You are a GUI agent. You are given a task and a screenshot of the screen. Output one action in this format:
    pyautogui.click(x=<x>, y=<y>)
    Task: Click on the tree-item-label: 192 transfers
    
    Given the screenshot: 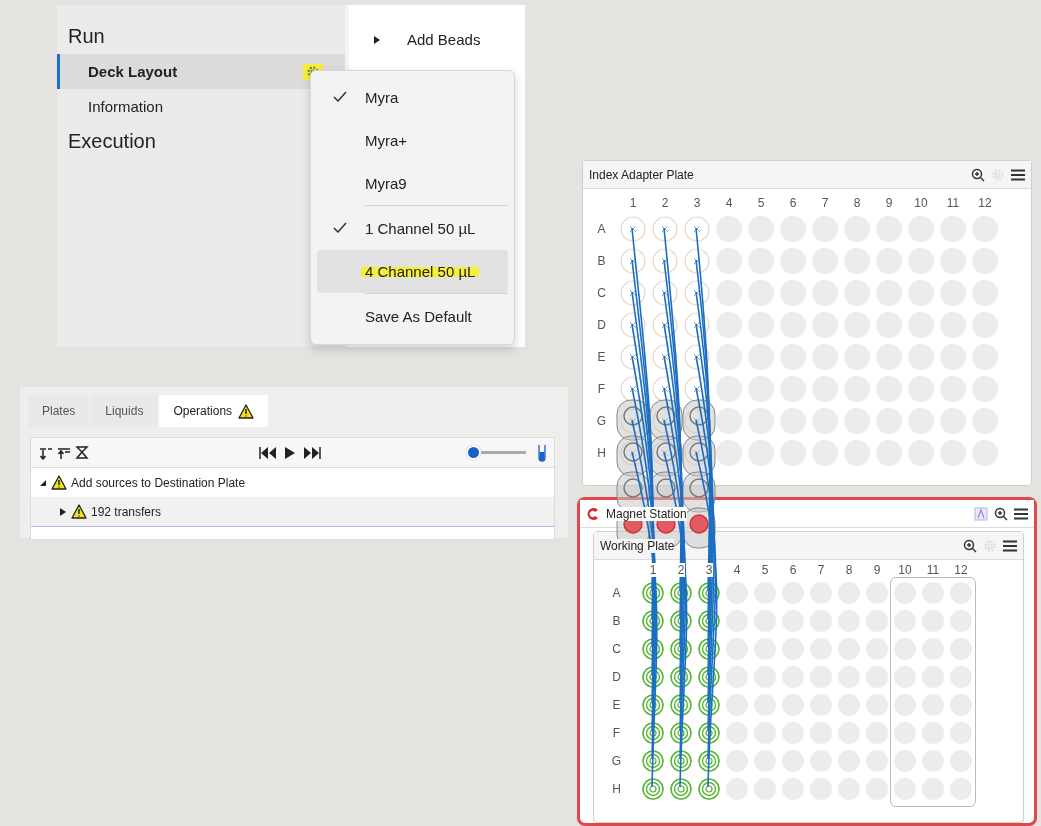 What is the action you would take?
    pyautogui.click(x=126, y=511)
    